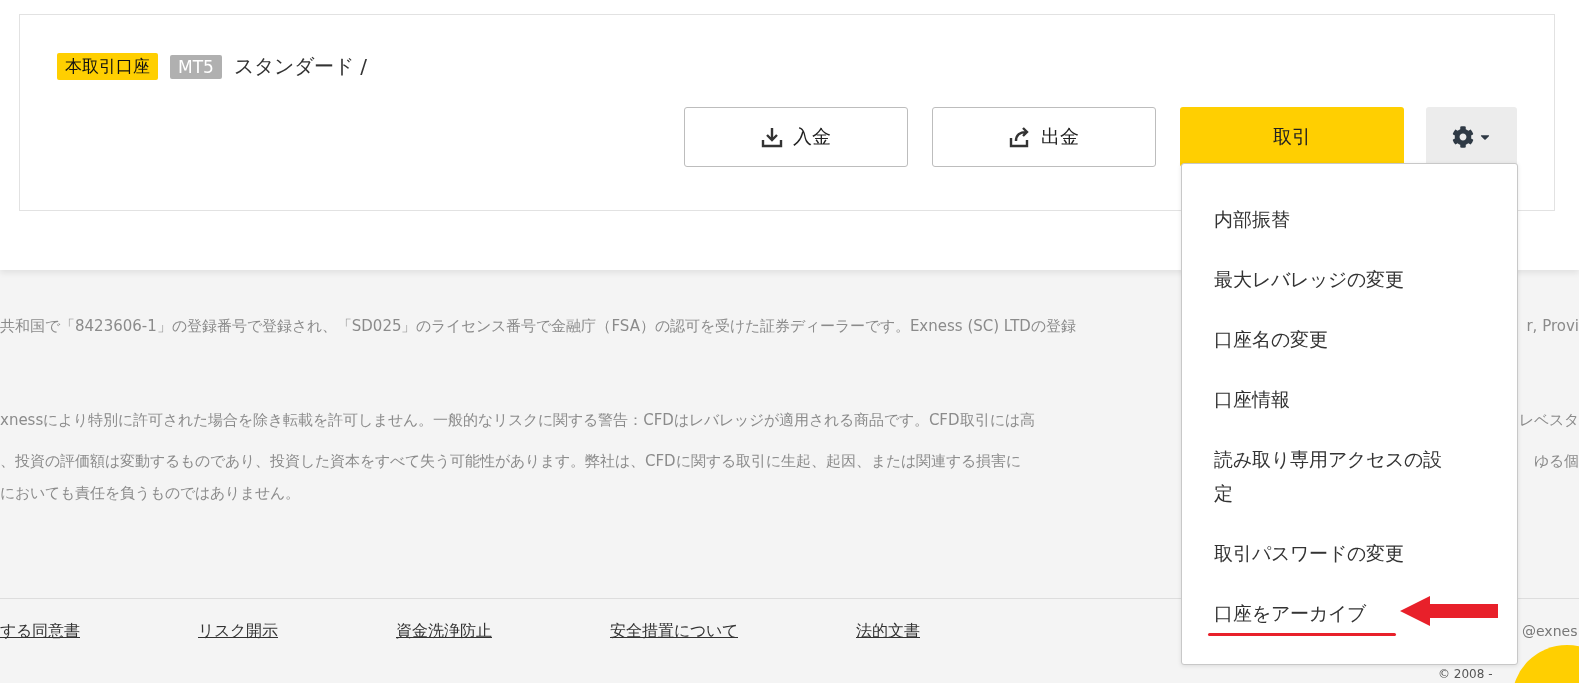 The width and height of the screenshot is (1579, 683). What do you see at coordinates (1349, 412) in the screenshot?
I see `menu-item: 口座情報` at bounding box center [1349, 412].